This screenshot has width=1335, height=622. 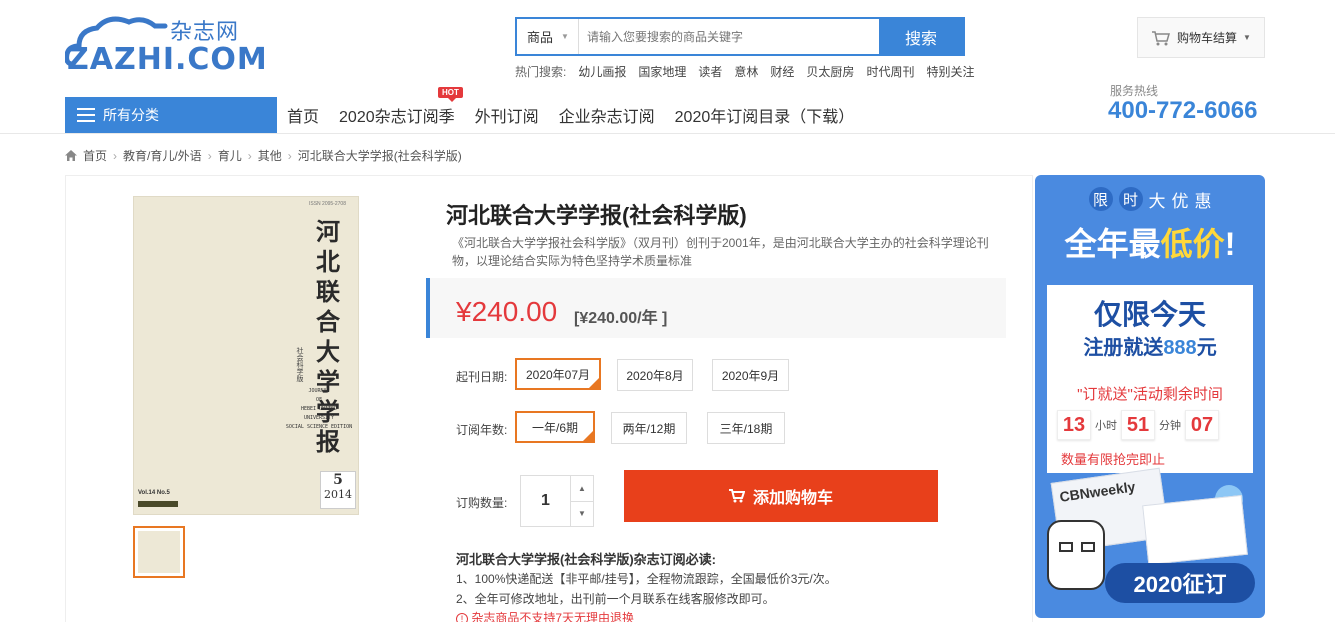 I want to click on search-bar: 商品 ▼ 搜索, so click(x=740, y=36).